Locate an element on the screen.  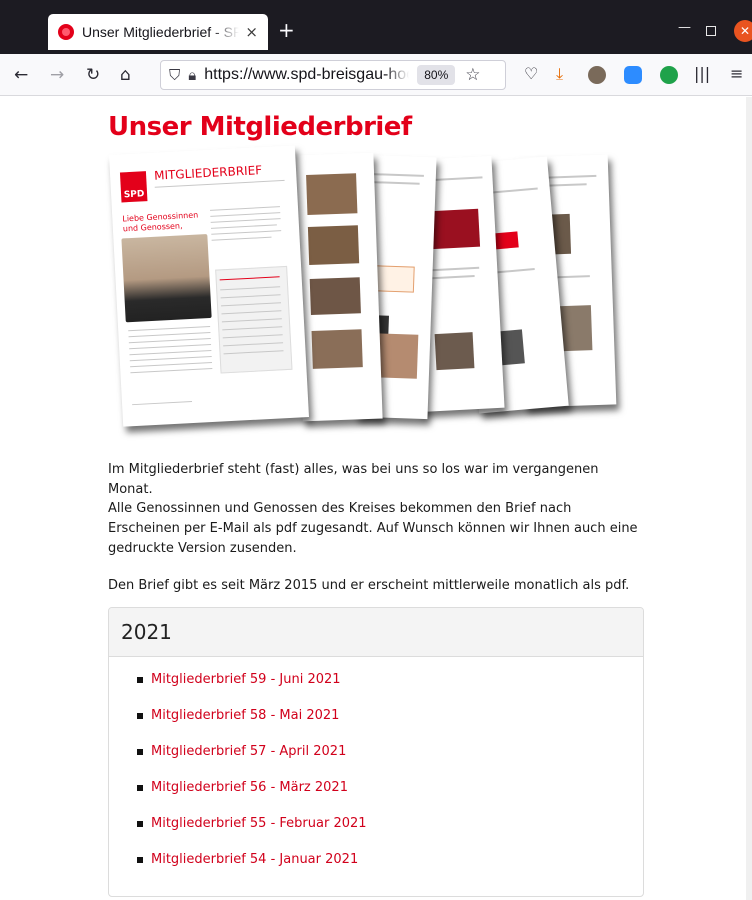
pocket-icon: ♡ is located at coordinates (531, 73).